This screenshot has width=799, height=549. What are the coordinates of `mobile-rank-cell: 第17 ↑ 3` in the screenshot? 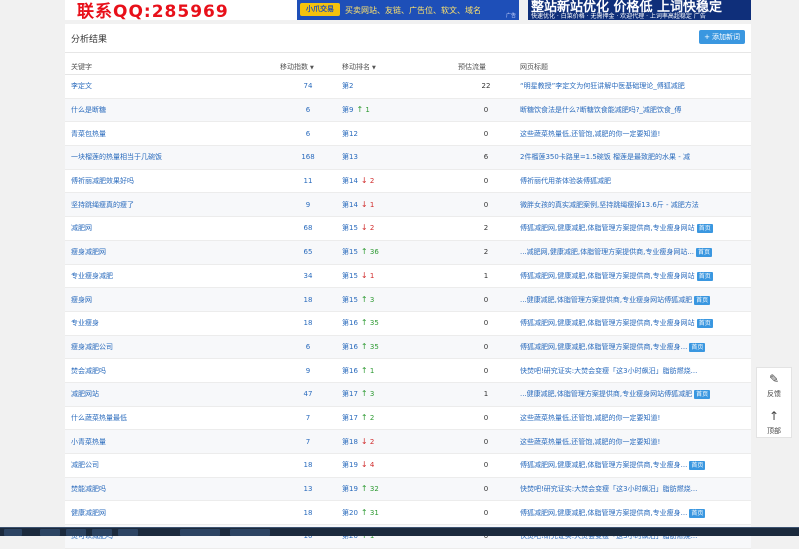 It's located at (394, 394).